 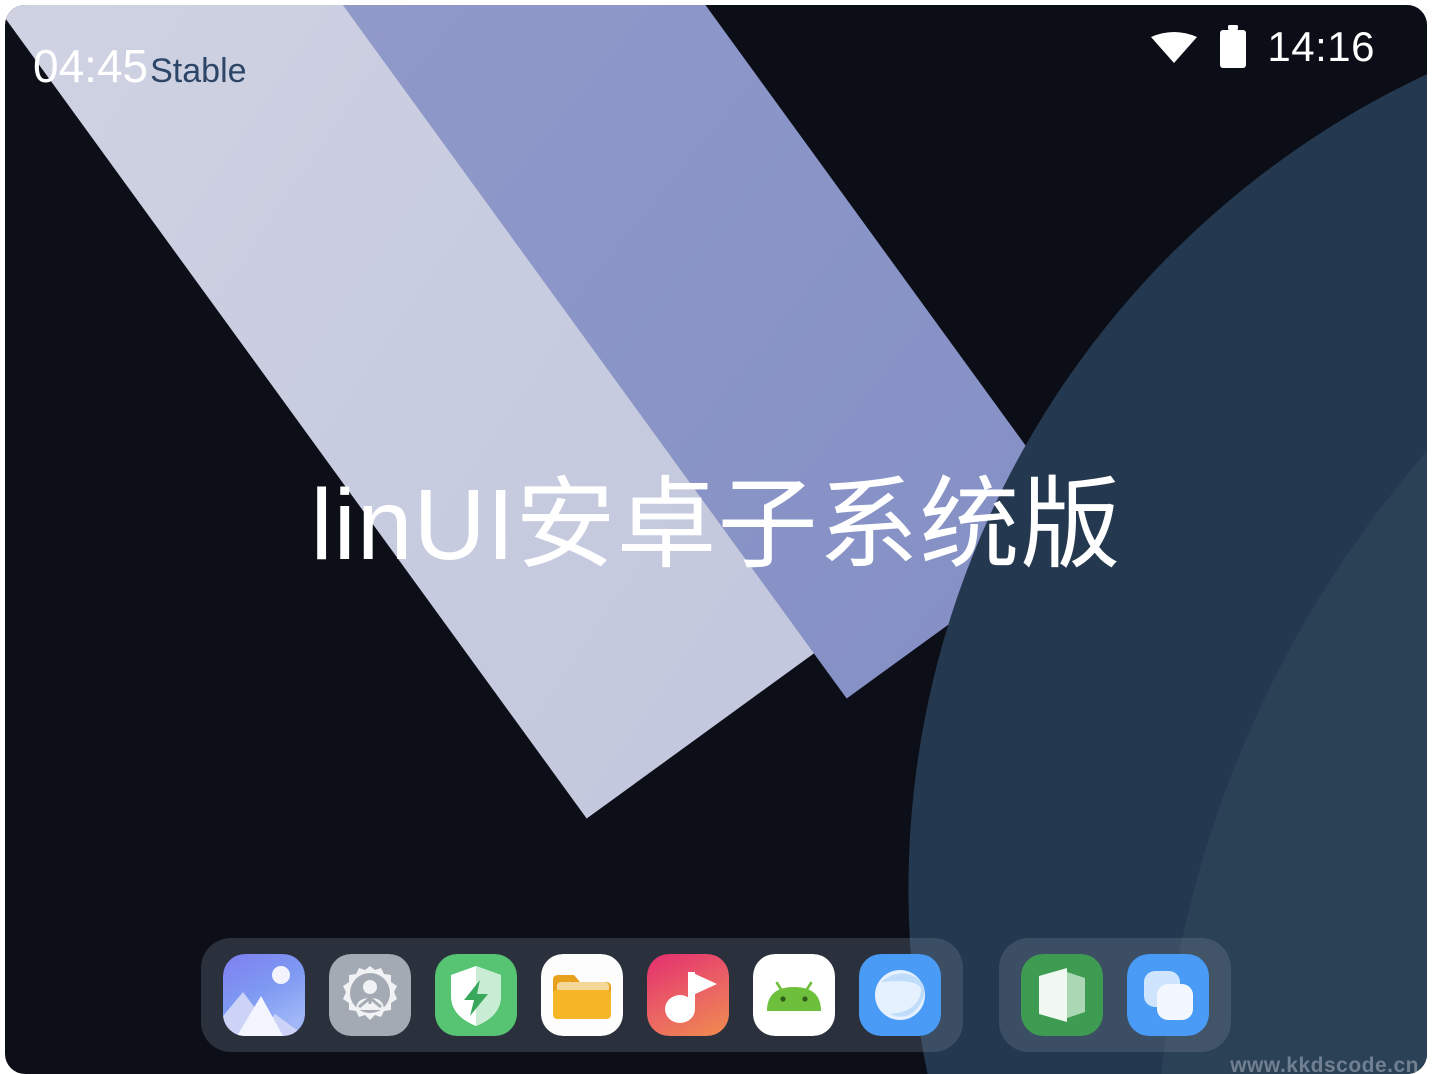 I want to click on dock-group-system, so click(x=1115, y=995).